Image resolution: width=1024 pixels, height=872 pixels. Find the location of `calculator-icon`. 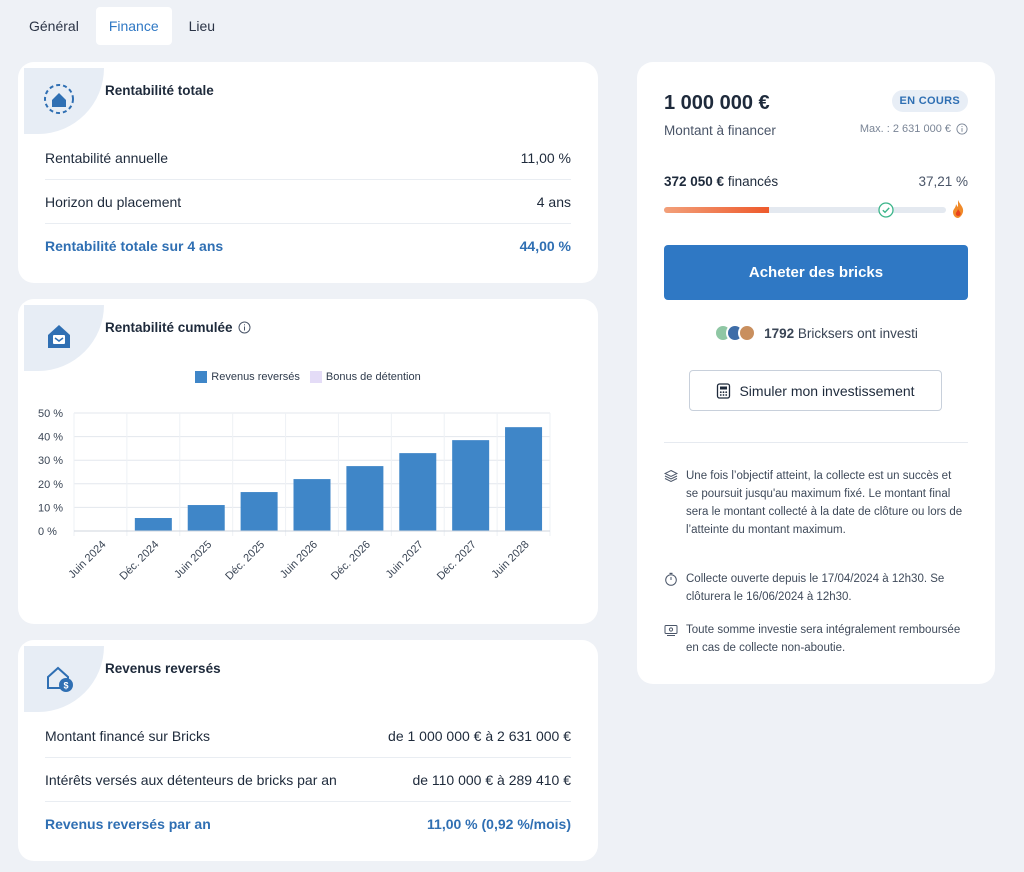

calculator-icon is located at coordinates (724, 390).